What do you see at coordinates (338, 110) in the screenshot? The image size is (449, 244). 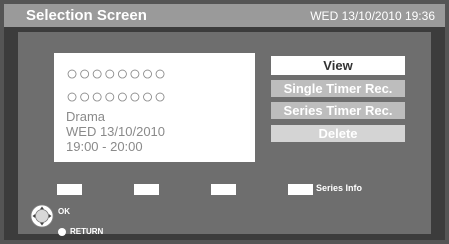 I see `menu-item-series-timer-rec: Series Timer Rec.` at bounding box center [338, 110].